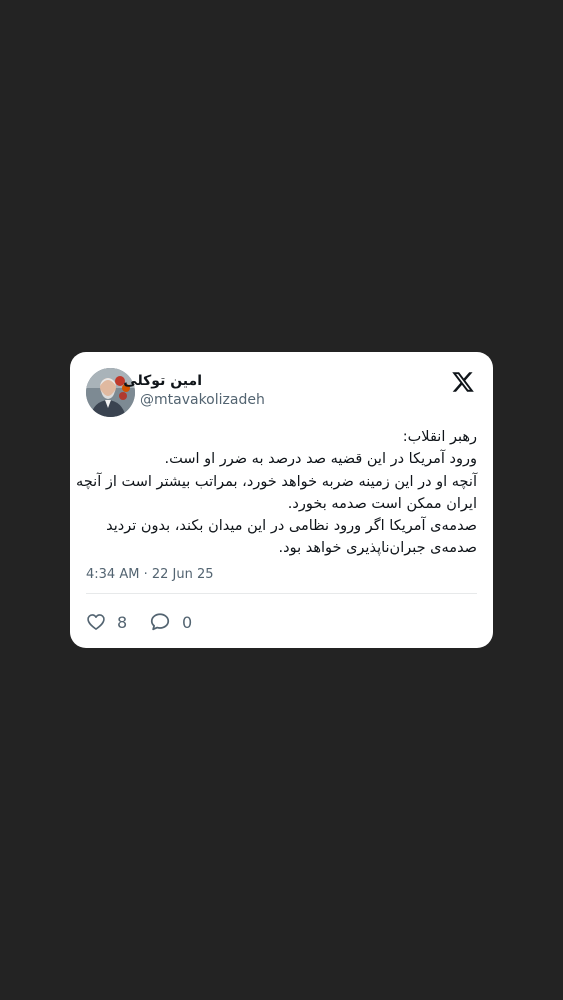 The image size is (563, 1000). Describe the element at coordinates (382, 503) in the screenshot. I see `tweet-line: ایران ممکن است صدمه بخورد.` at that location.